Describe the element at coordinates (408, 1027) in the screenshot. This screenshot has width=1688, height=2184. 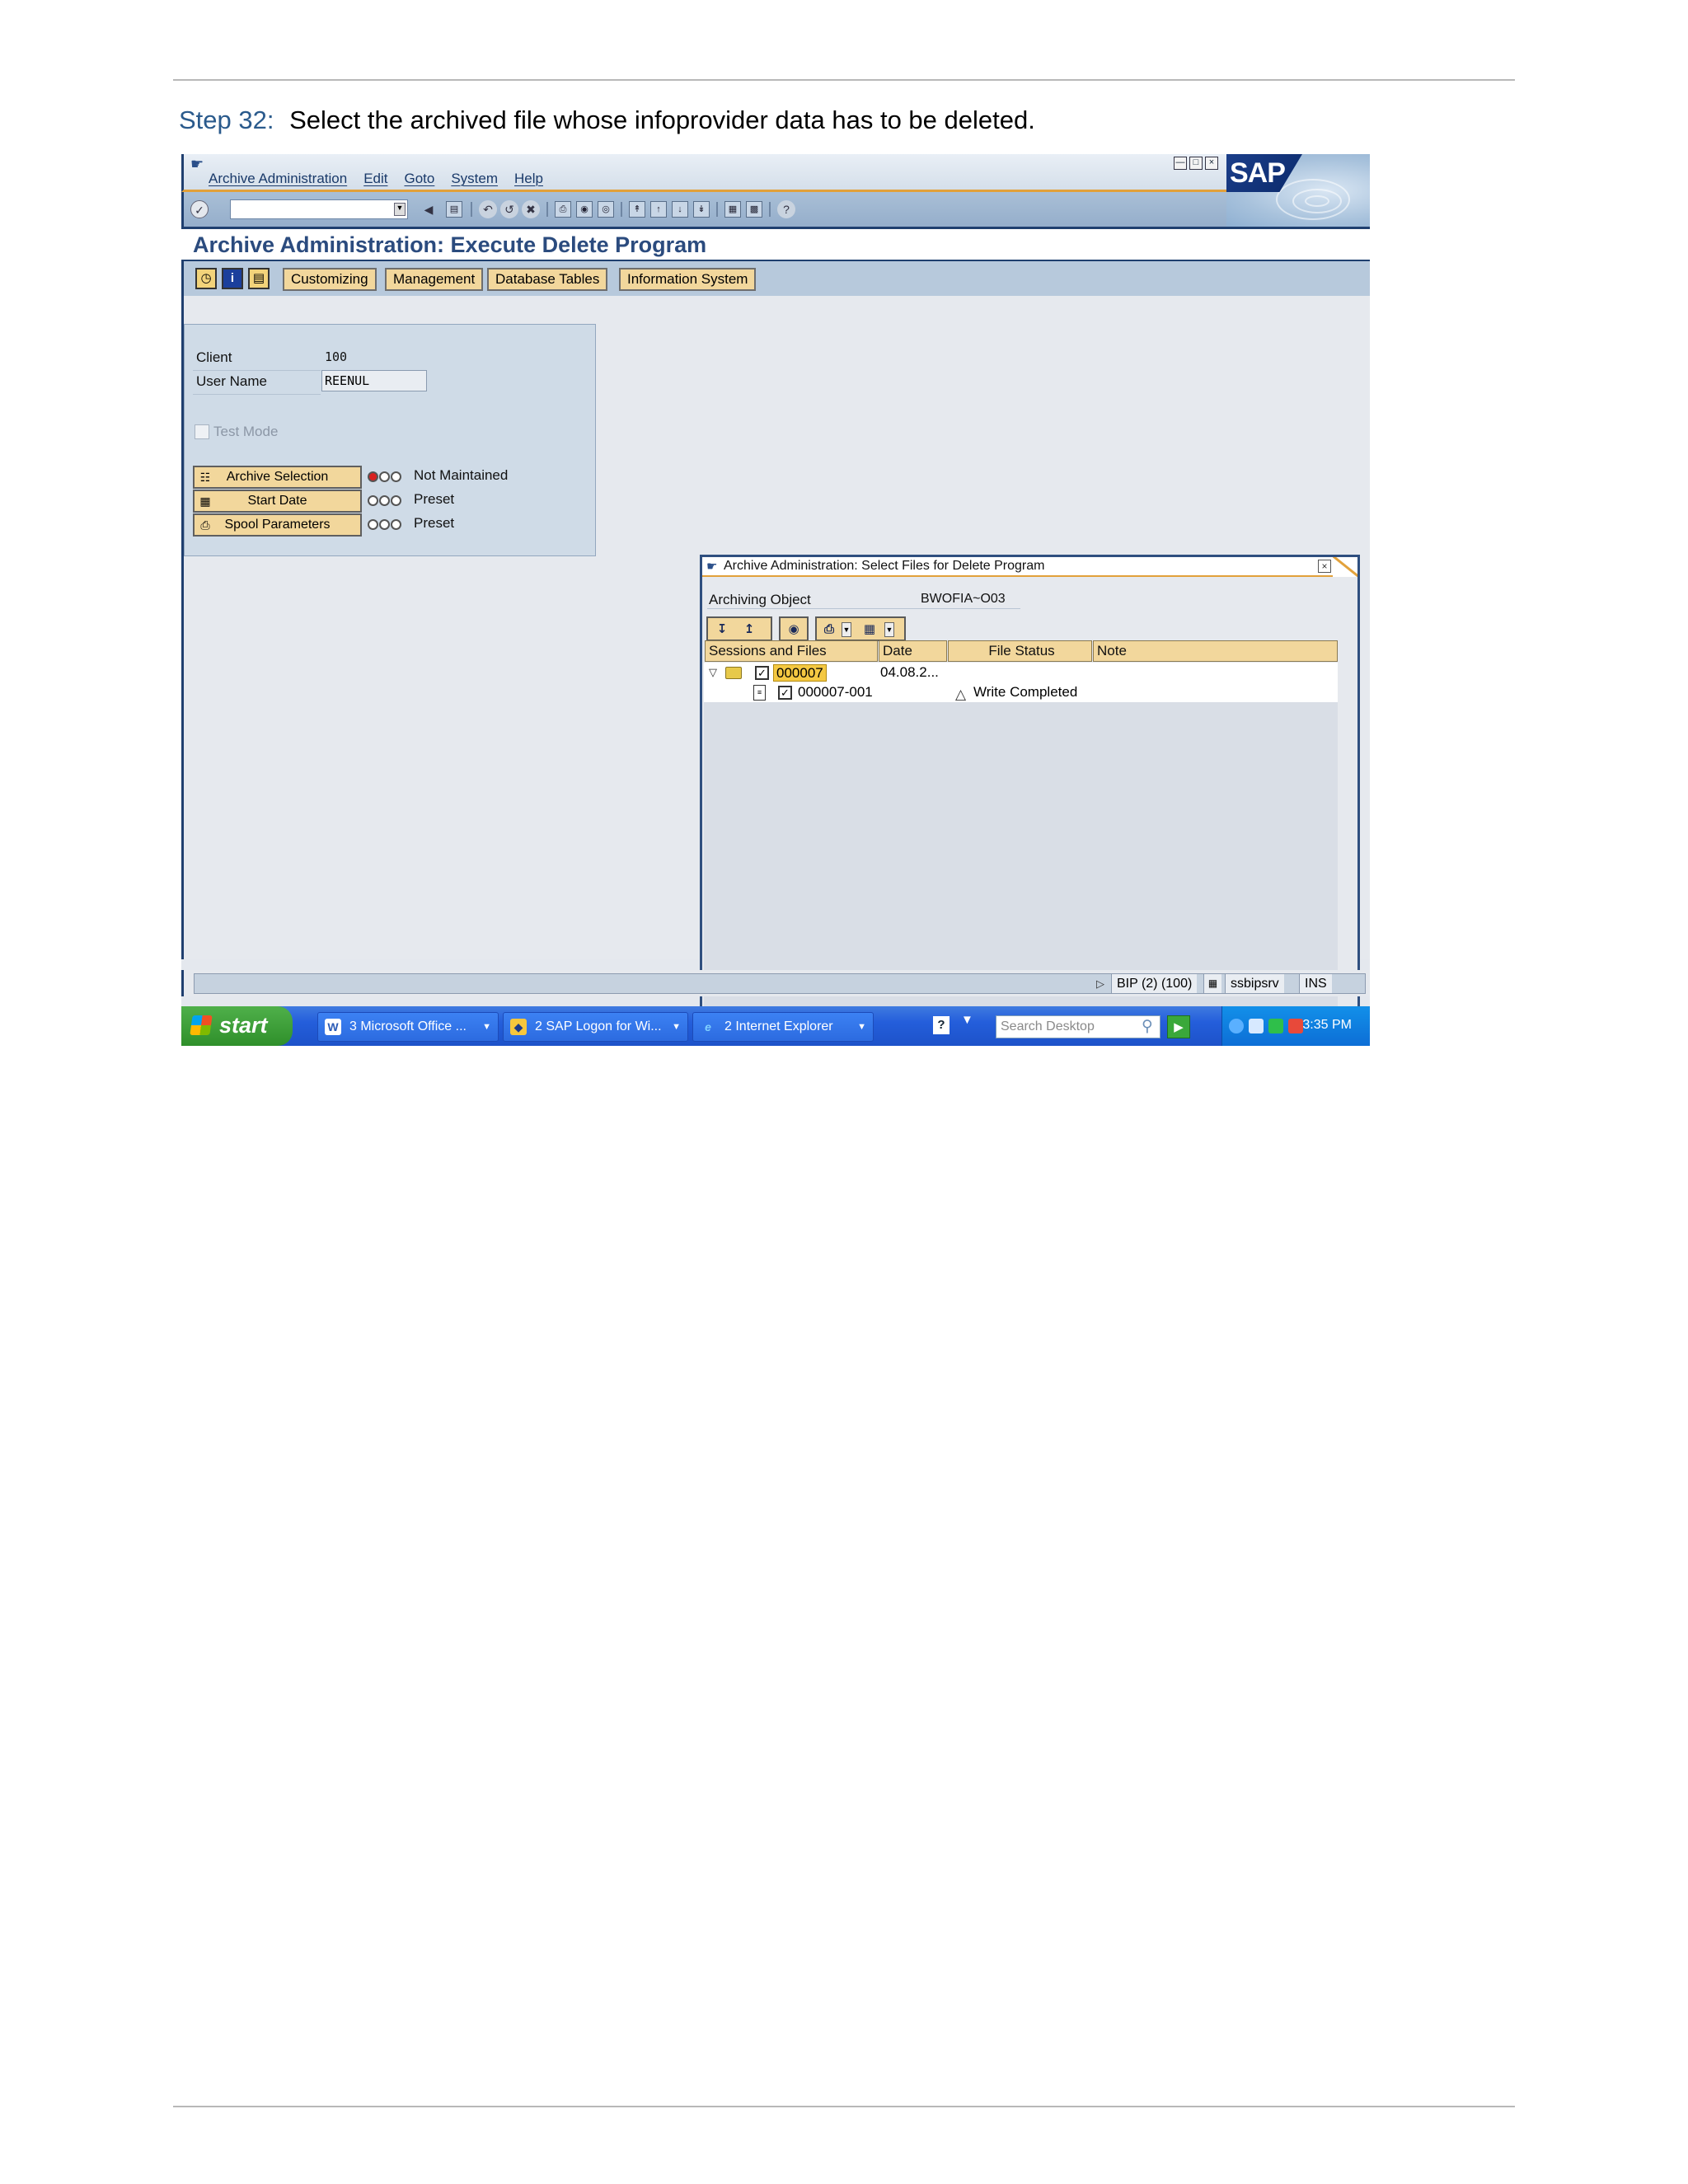
I see `taskbar-word: W 3 Microsoft Office ... ▼` at that location.